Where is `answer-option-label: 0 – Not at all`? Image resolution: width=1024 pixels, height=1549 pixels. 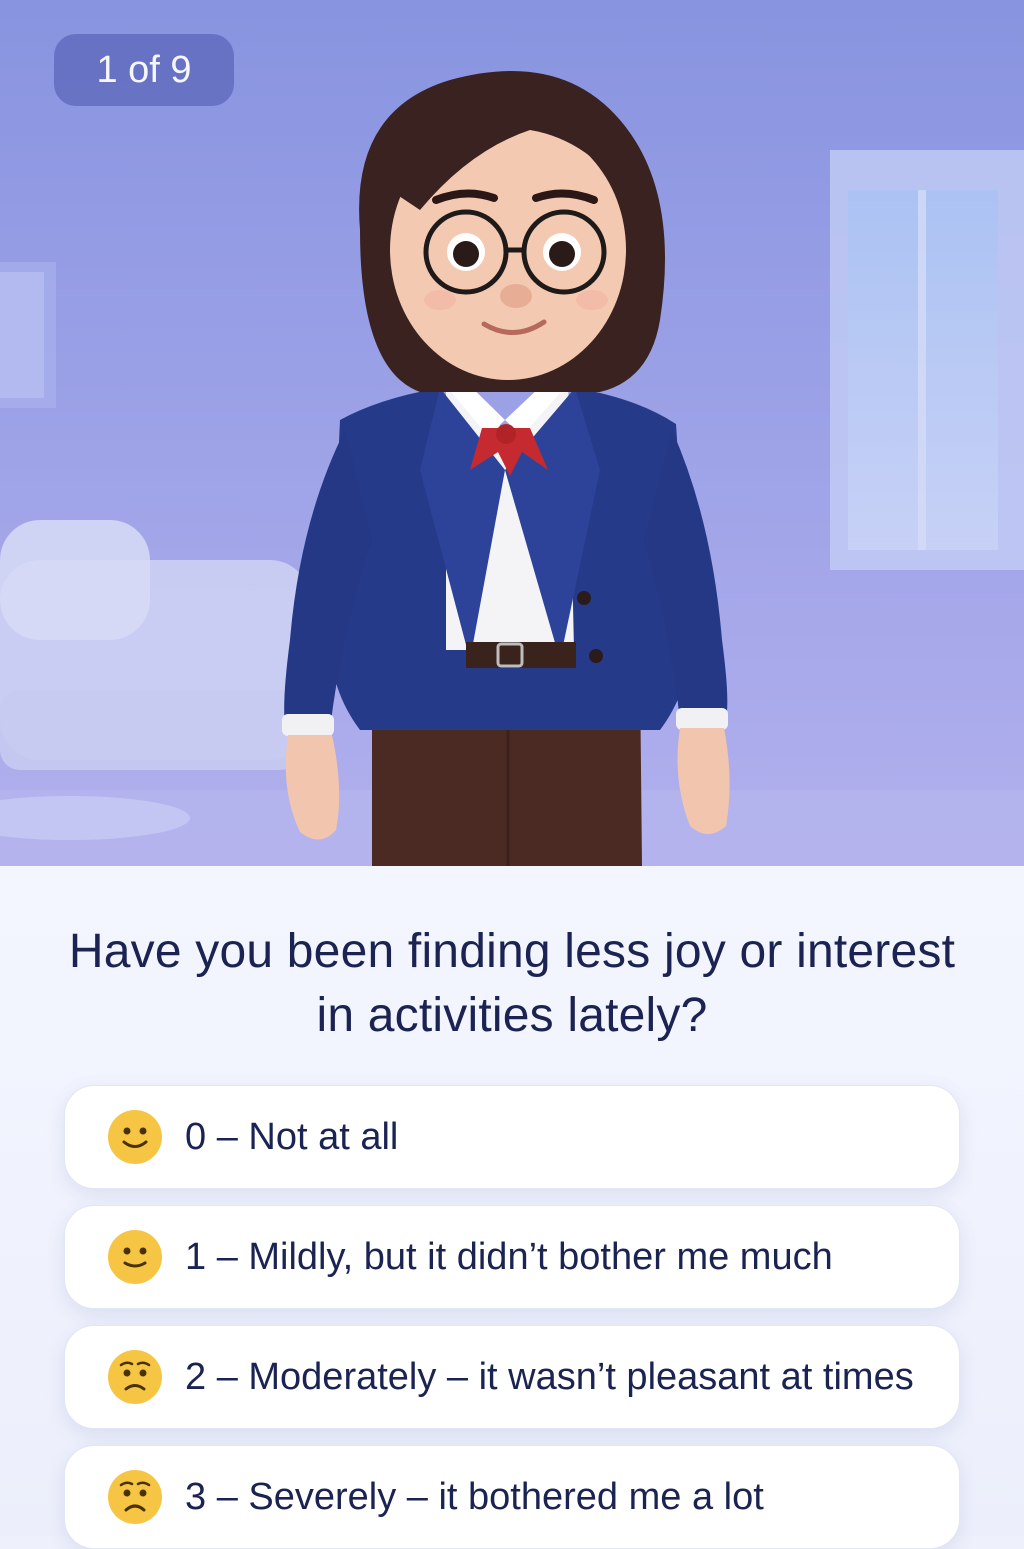
answer-option-label: 0 – Not at all is located at coordinates (292, 1136).